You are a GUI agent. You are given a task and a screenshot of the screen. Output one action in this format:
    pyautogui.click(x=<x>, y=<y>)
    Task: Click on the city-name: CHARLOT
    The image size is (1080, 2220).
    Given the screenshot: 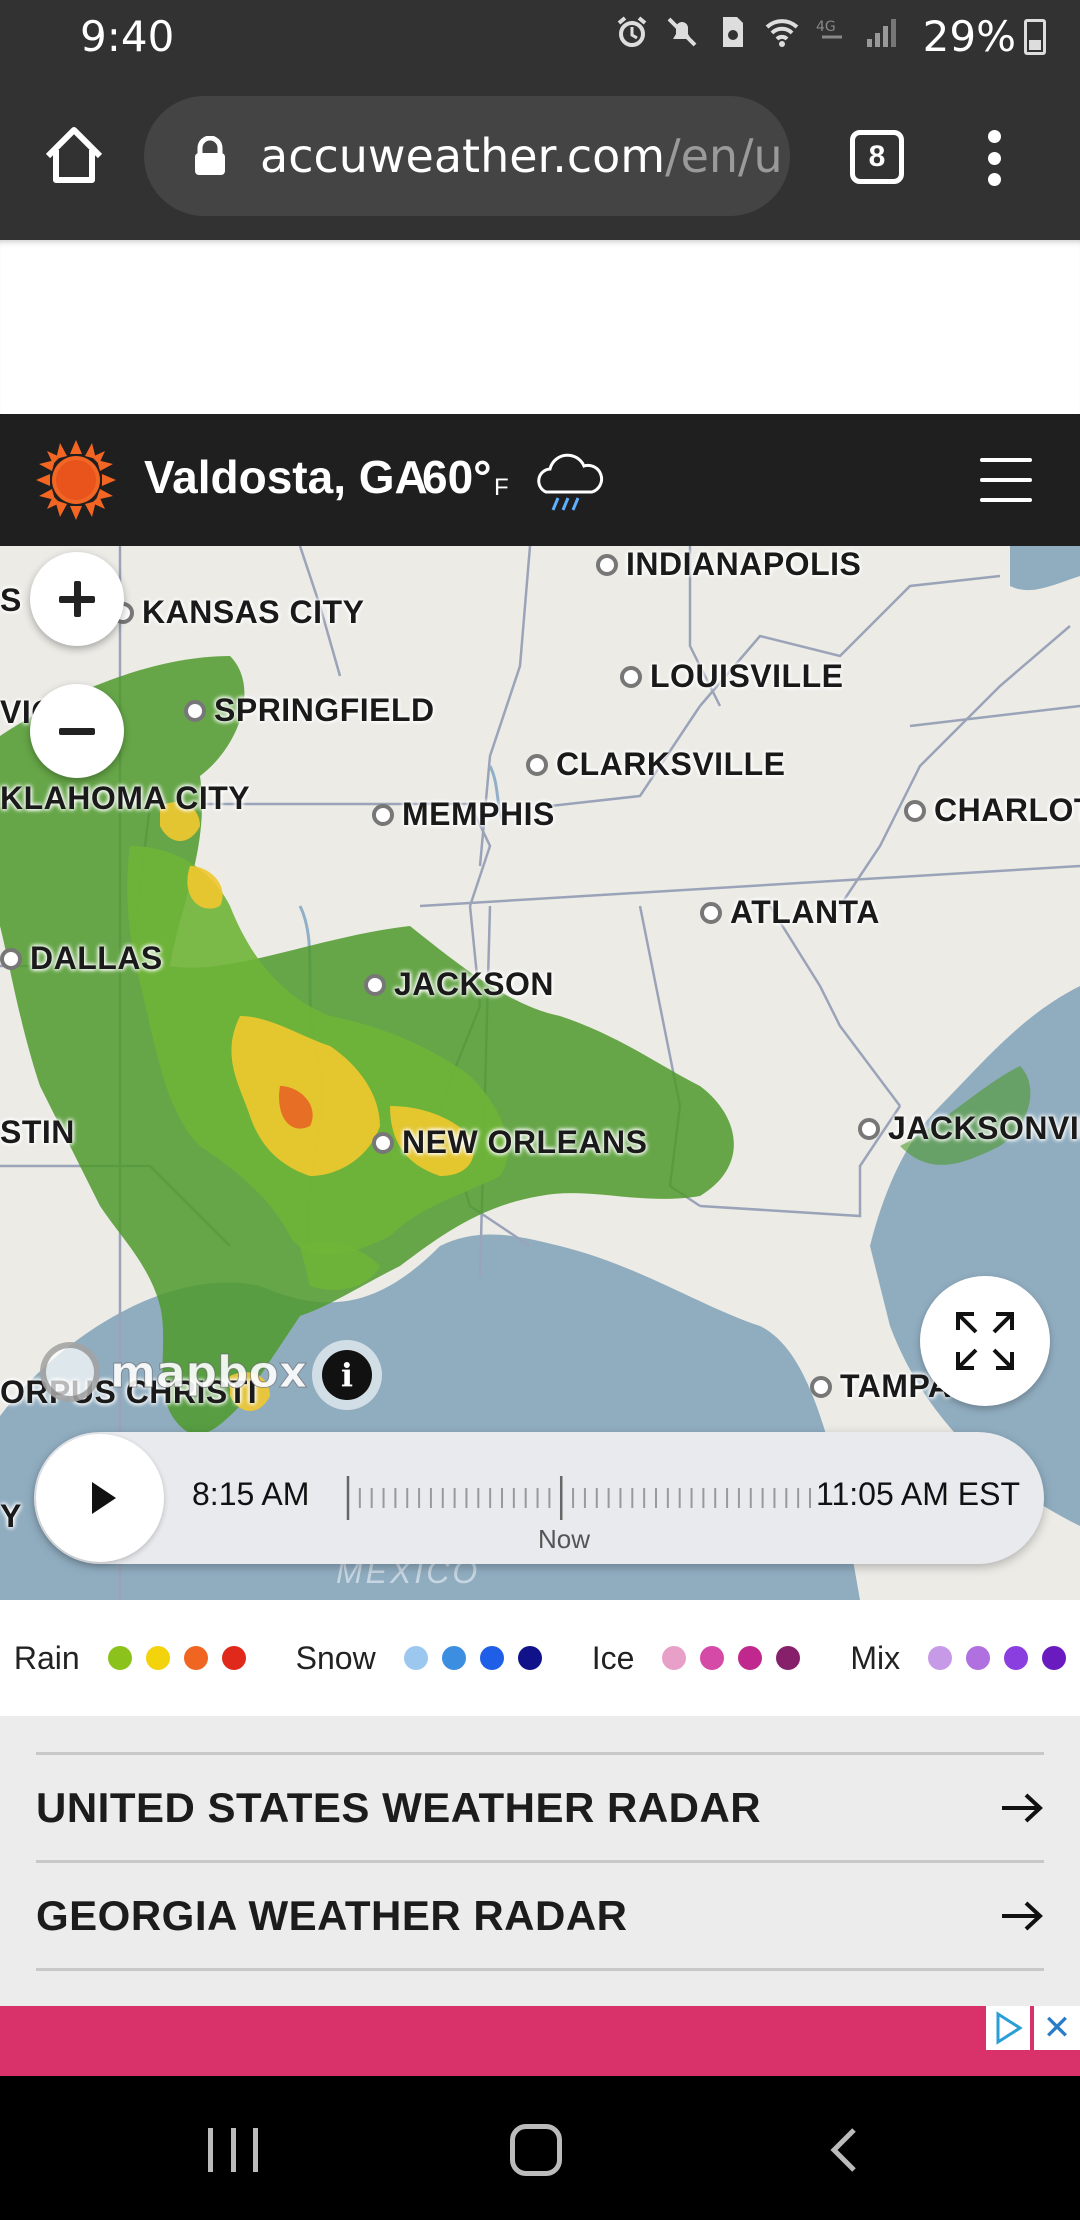 What is the action you would take?
    pyautogui.click(x=1007, y=810)
    